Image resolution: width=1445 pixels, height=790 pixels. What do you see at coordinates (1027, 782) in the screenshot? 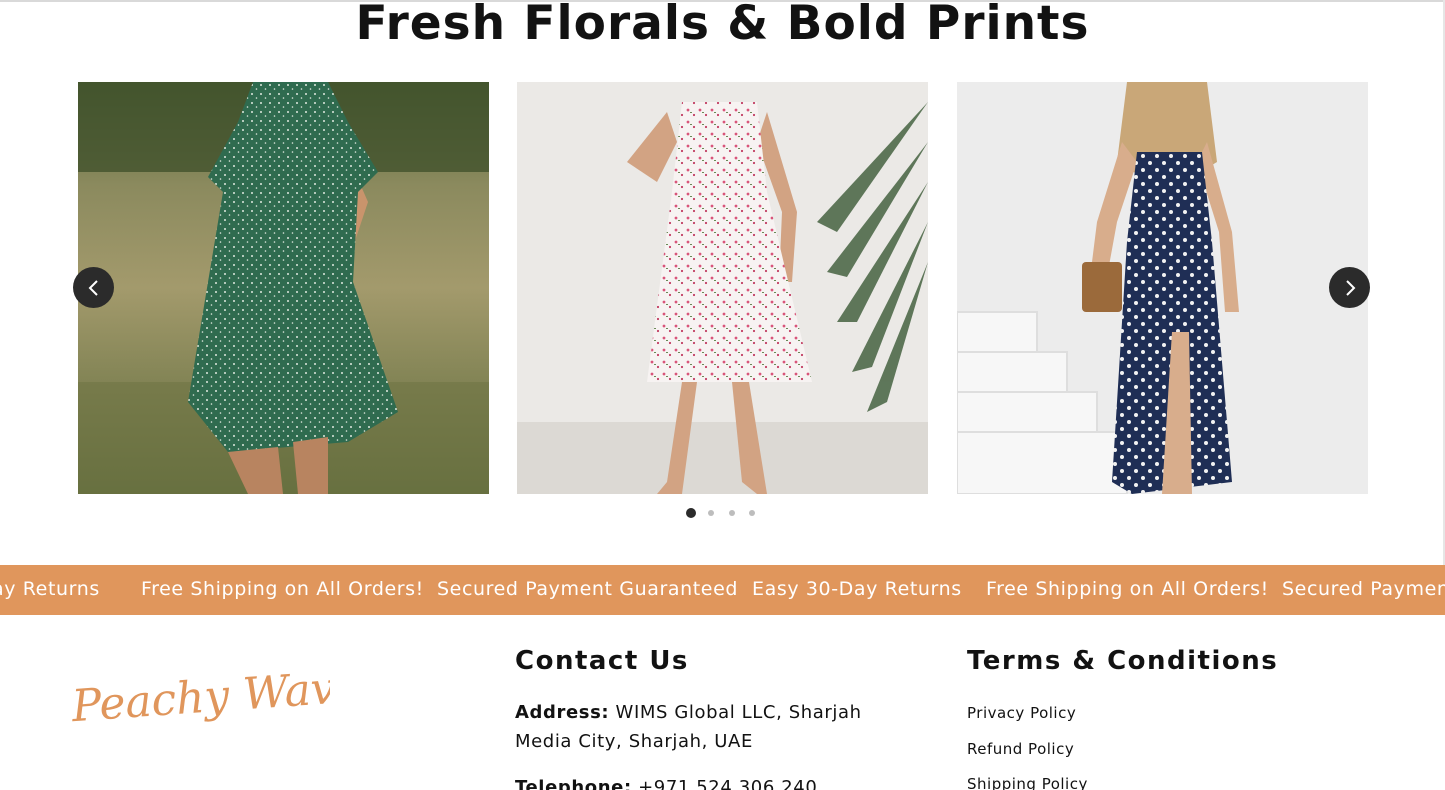
I see `shipping-policy-link: Shipping Policy` at bounding box center [1027, 782].